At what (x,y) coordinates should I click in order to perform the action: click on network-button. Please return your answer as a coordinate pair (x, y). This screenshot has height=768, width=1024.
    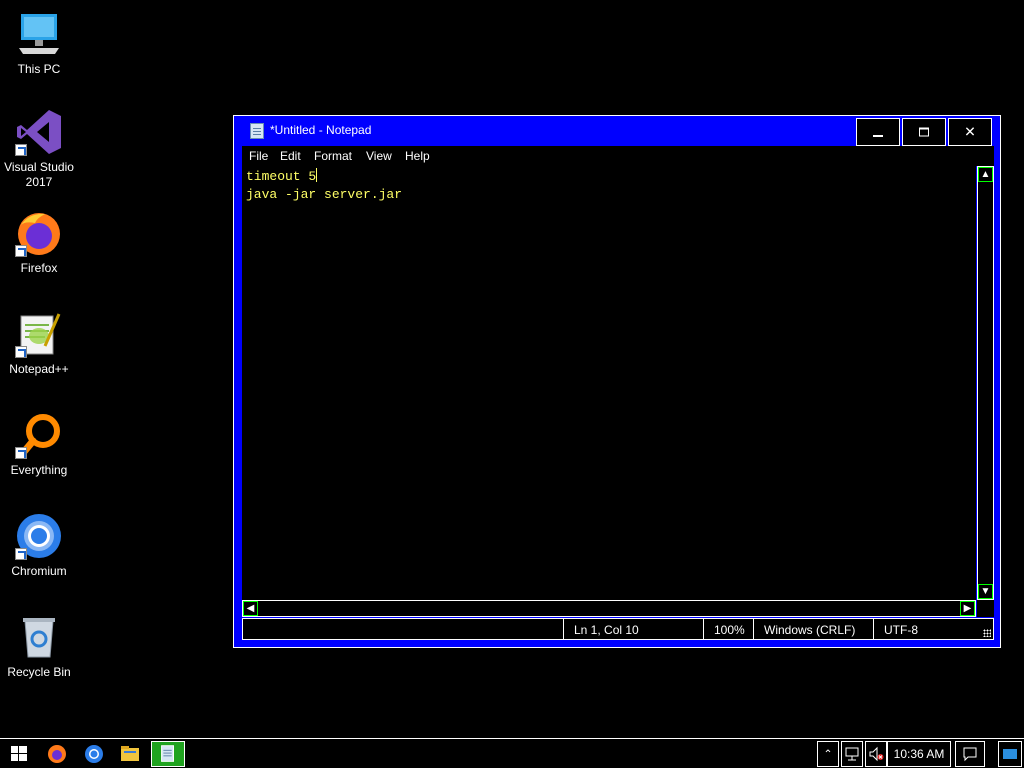
    Looking at the image, I should click on (852, 754).